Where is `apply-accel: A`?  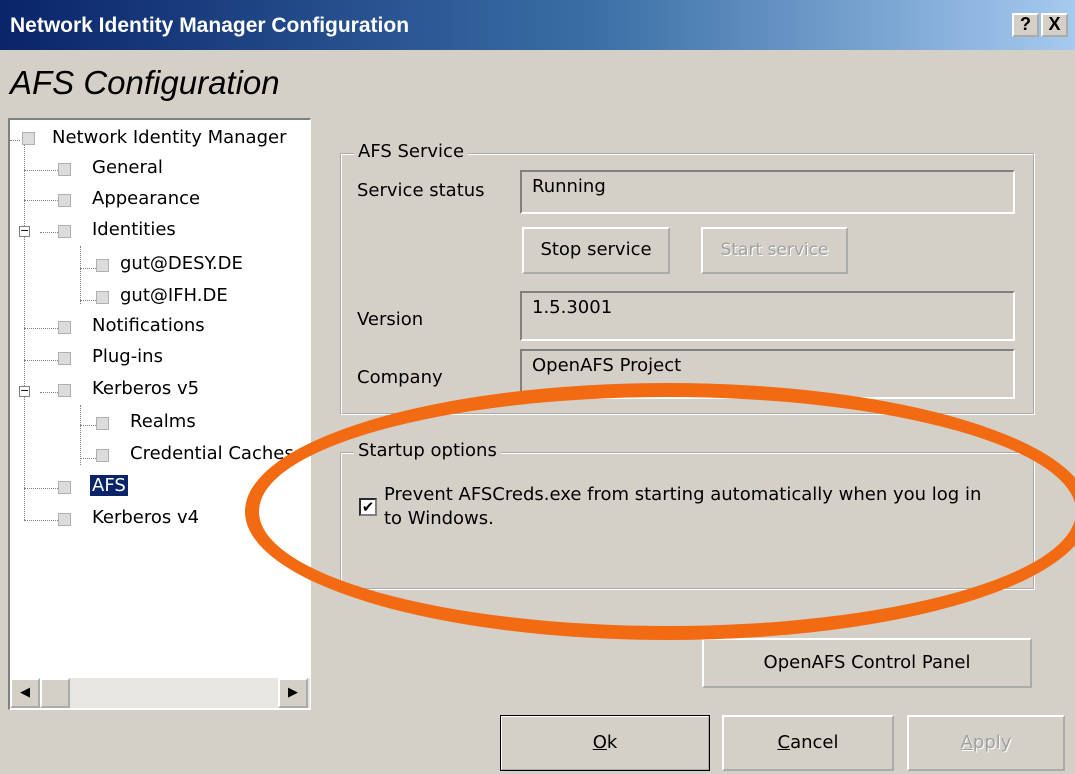 apply-accel: A is located at coordinates (966, 742).